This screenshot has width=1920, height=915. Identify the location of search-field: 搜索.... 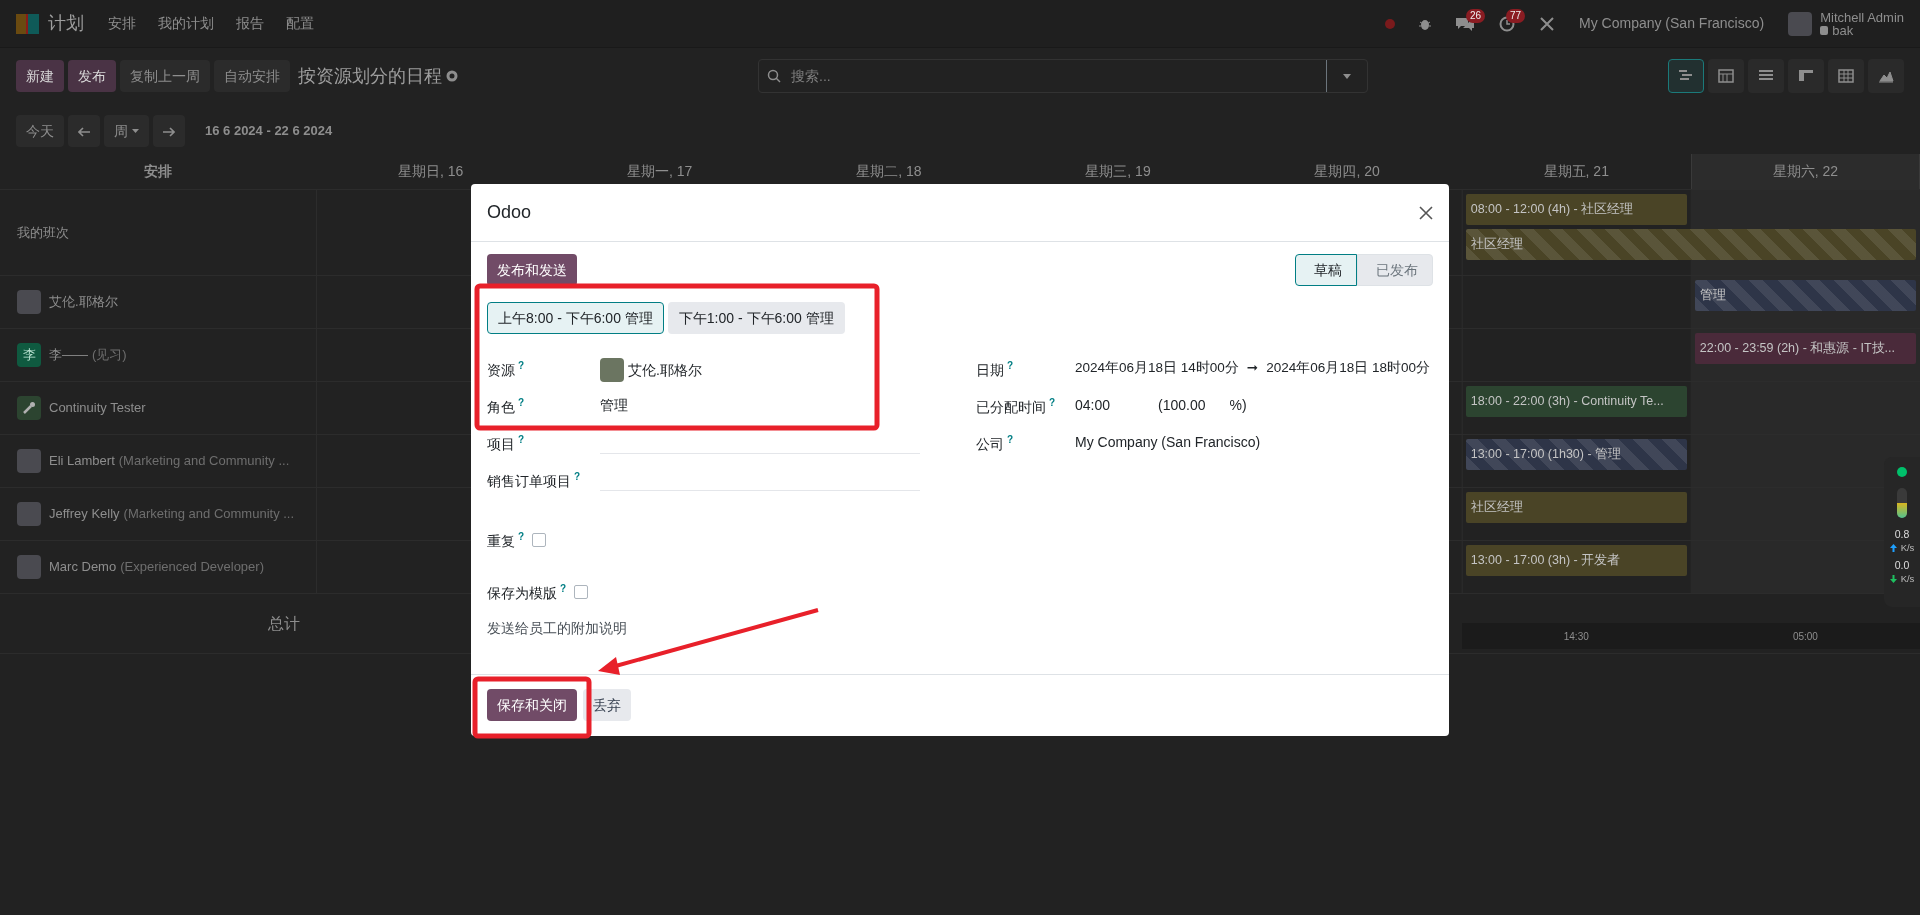
(1063, 76).